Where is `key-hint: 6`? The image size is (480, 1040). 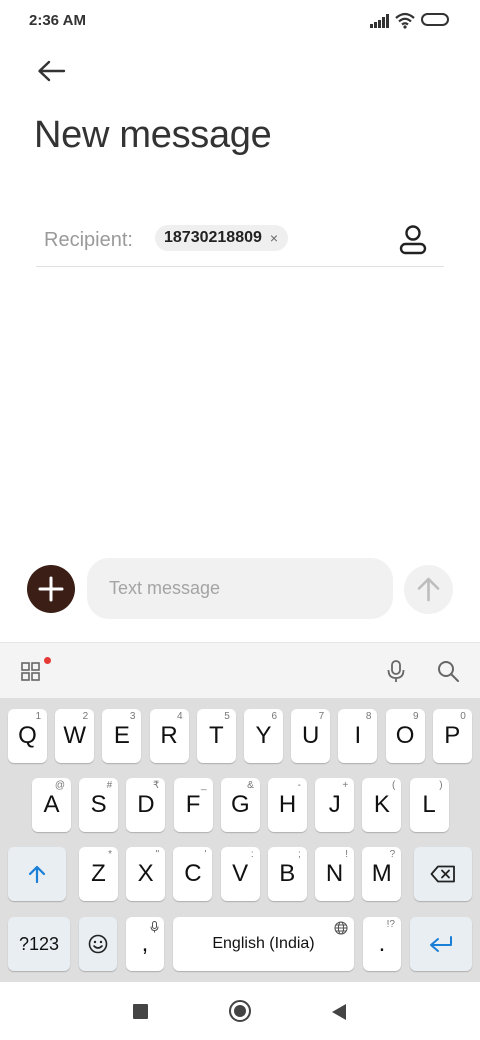
key-hint: 6 is located at coordinates (274, 716).